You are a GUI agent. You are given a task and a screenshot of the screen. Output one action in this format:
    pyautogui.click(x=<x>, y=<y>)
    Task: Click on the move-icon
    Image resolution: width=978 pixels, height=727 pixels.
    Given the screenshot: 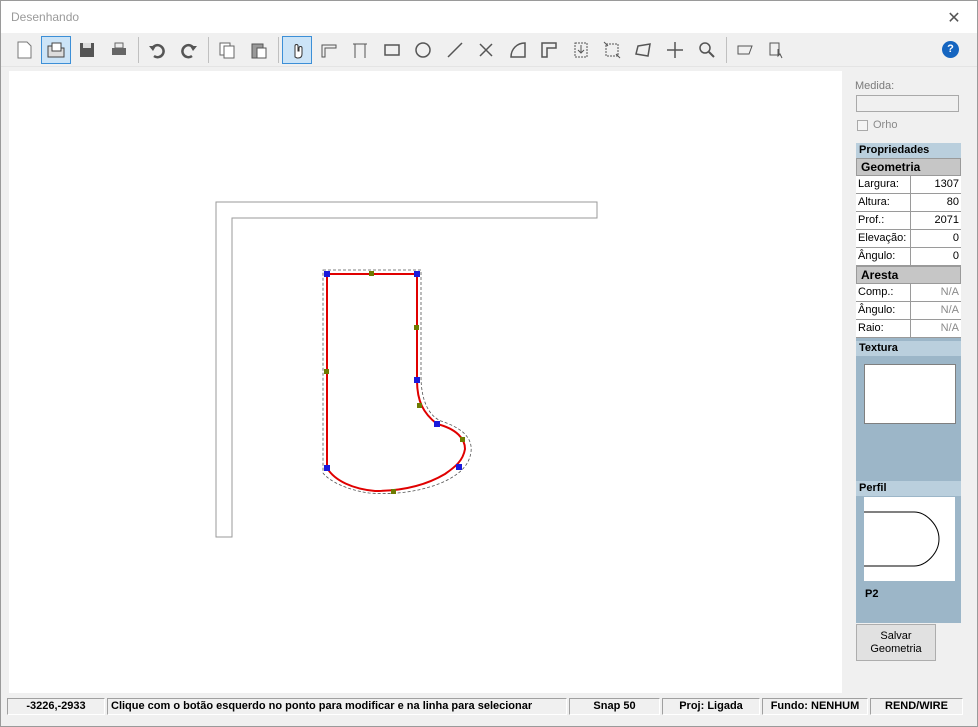 What is the action you would take?
    pyautogui.click(x=675, y=49)
    